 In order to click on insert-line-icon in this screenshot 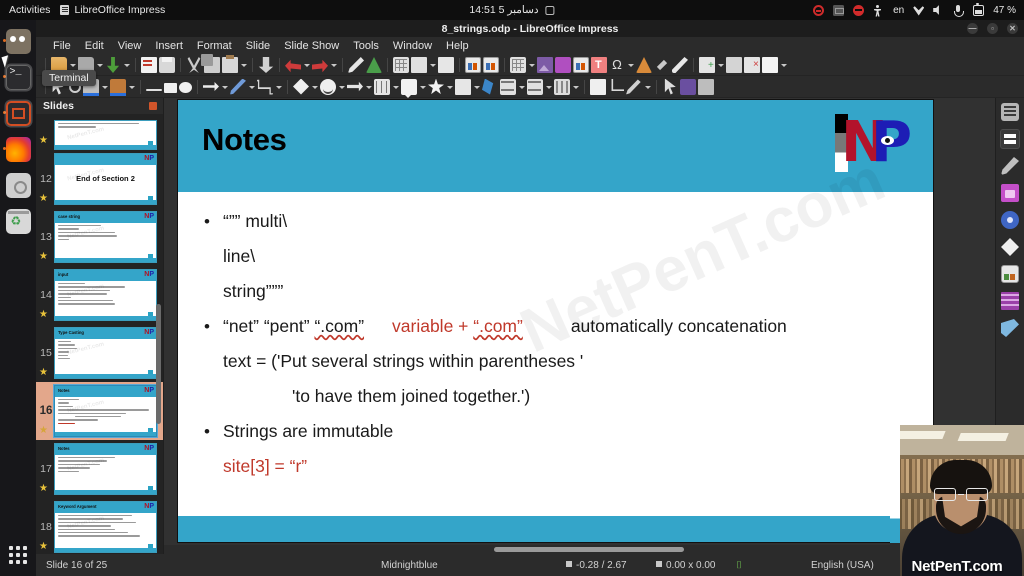, I will do `click(154, 90)`.